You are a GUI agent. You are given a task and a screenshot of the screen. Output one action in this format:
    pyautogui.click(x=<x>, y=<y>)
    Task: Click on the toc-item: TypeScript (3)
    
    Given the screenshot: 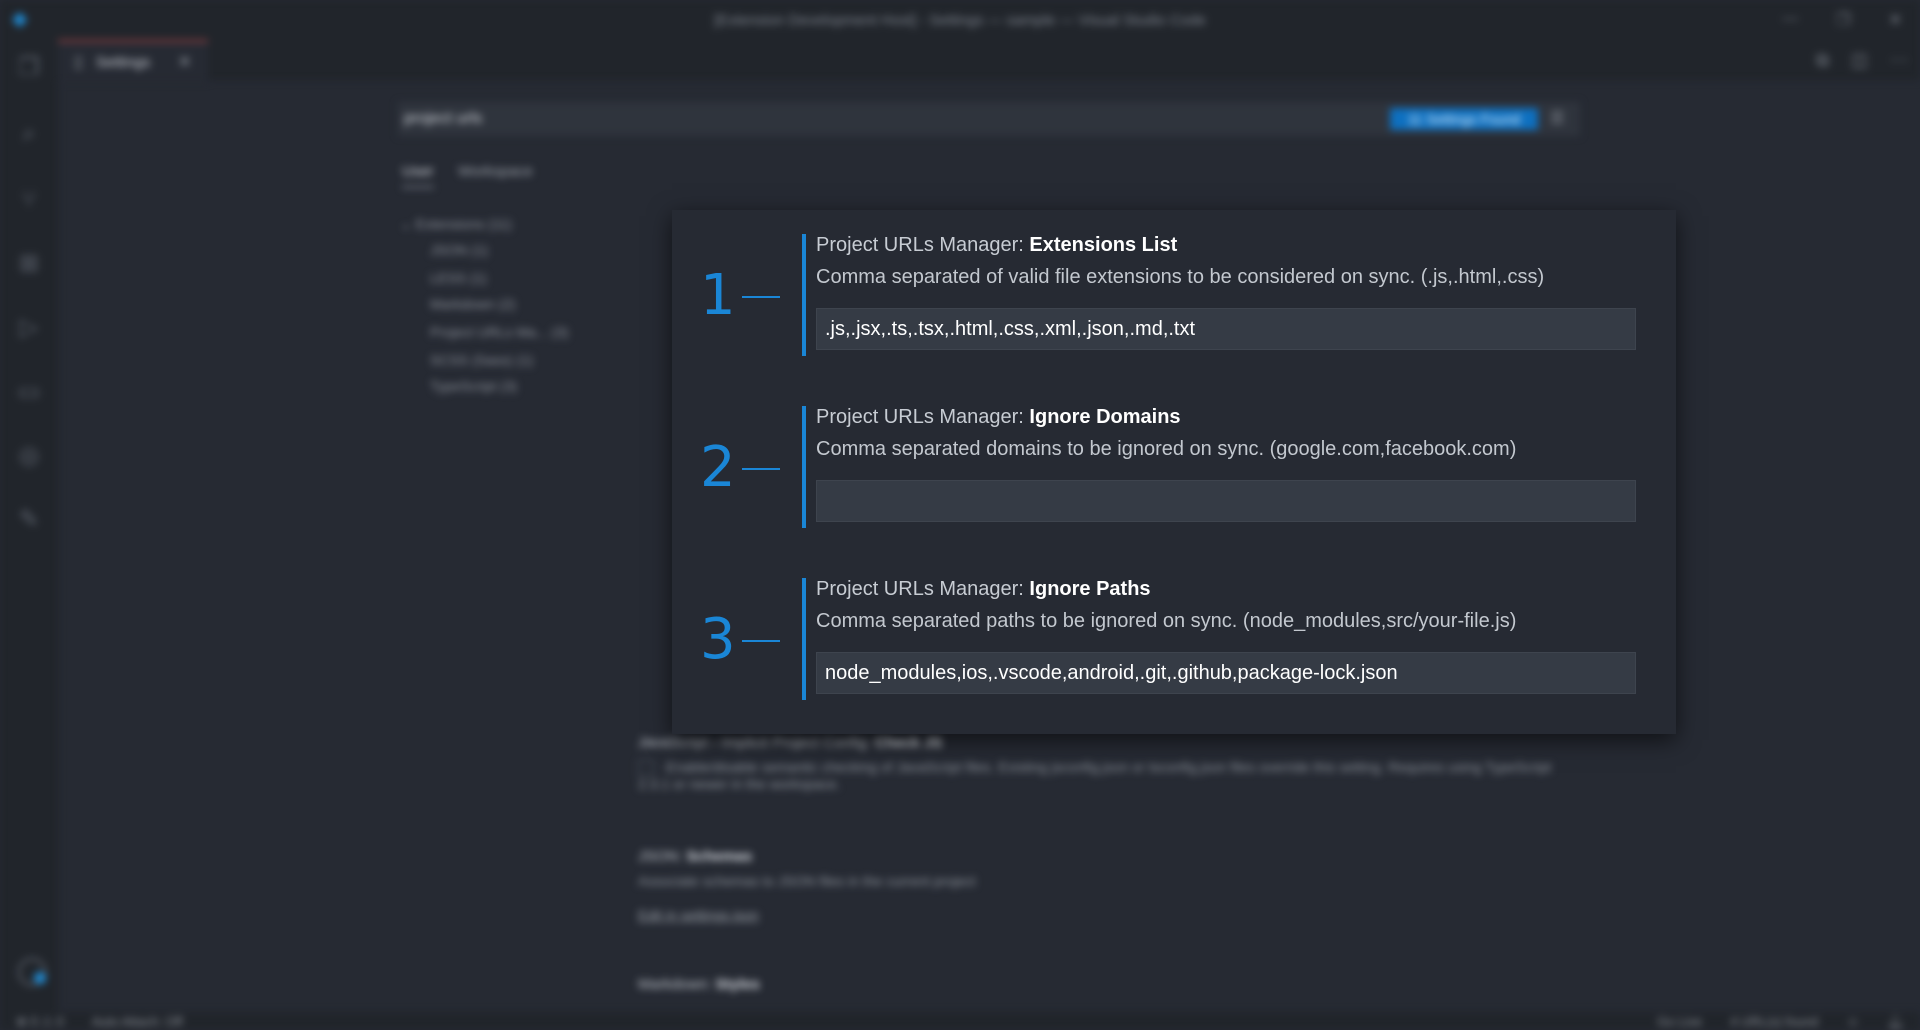 What is the action you would take?
    pyautogui.click(x=473, y=386)
    